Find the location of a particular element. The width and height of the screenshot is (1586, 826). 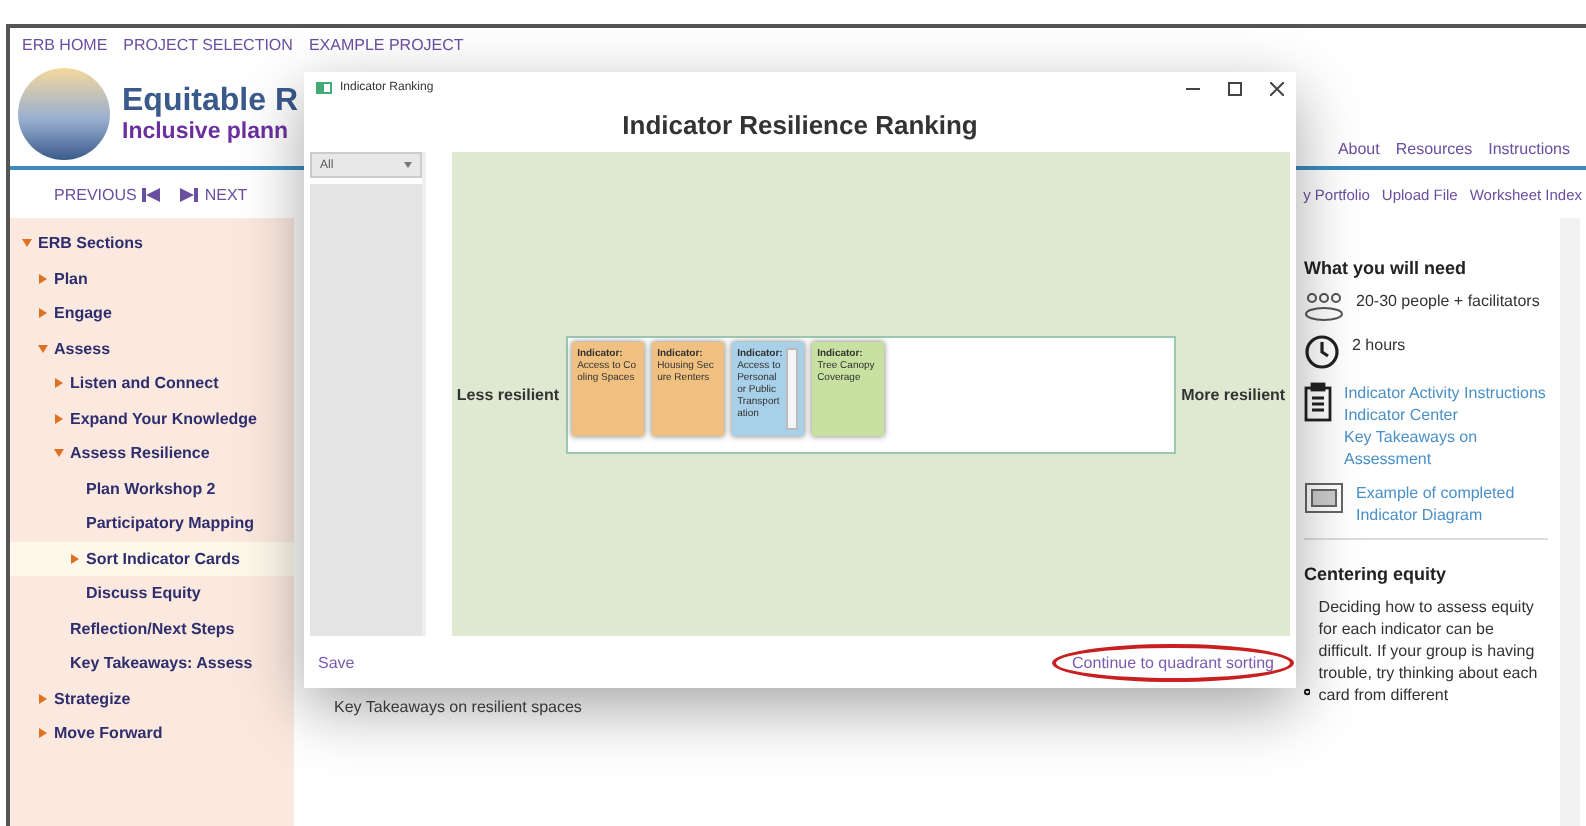

tree-item: Listen and Connect is located at coordinates (152, 383).